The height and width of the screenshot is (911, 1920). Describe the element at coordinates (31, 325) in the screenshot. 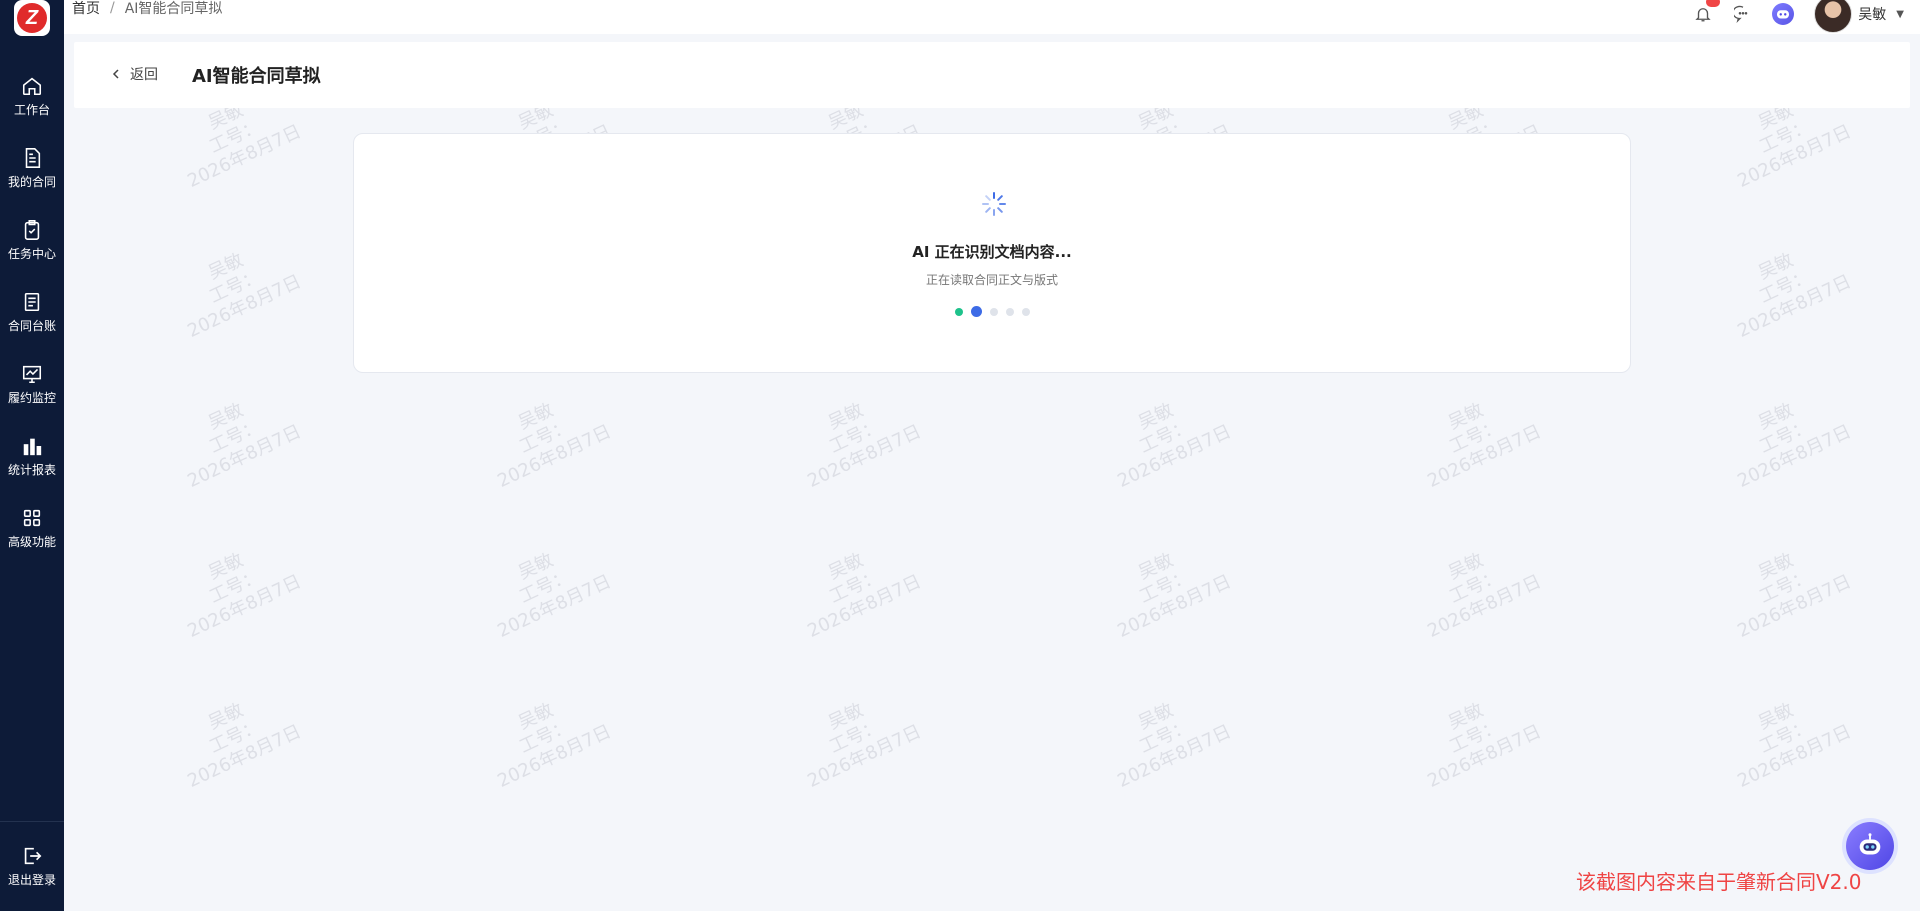

I see `sidebar-item-label: 合同台账` at that location.